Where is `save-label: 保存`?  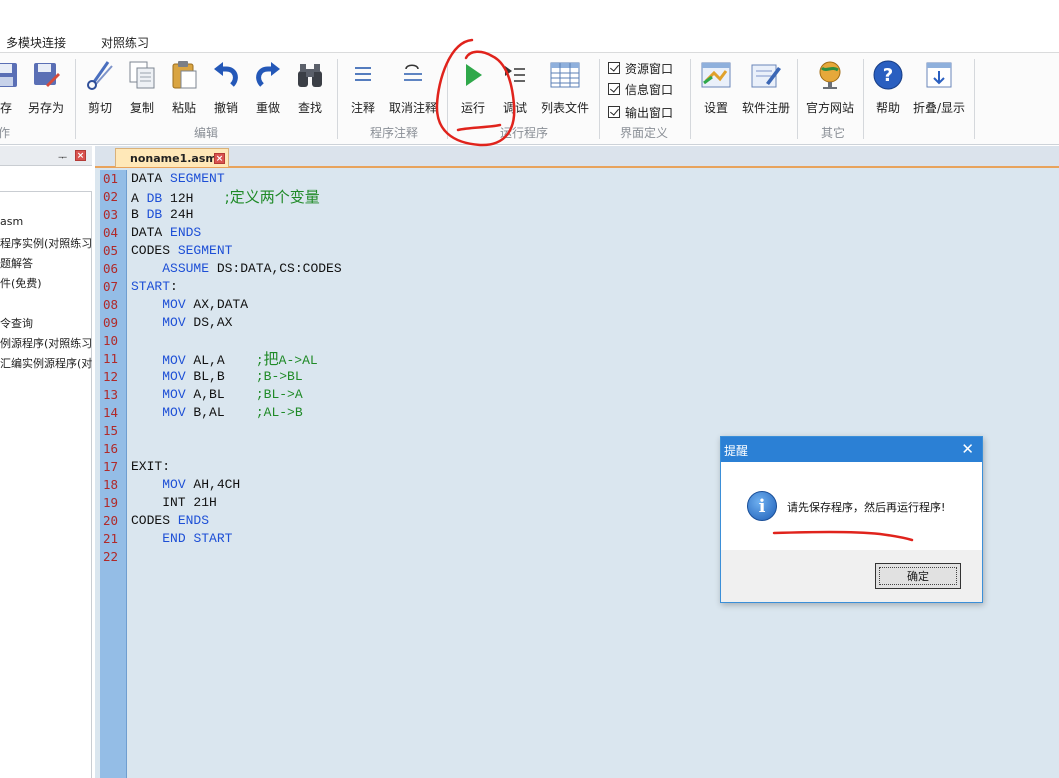
save-label: 保存 is located at coordinates (6, 108).